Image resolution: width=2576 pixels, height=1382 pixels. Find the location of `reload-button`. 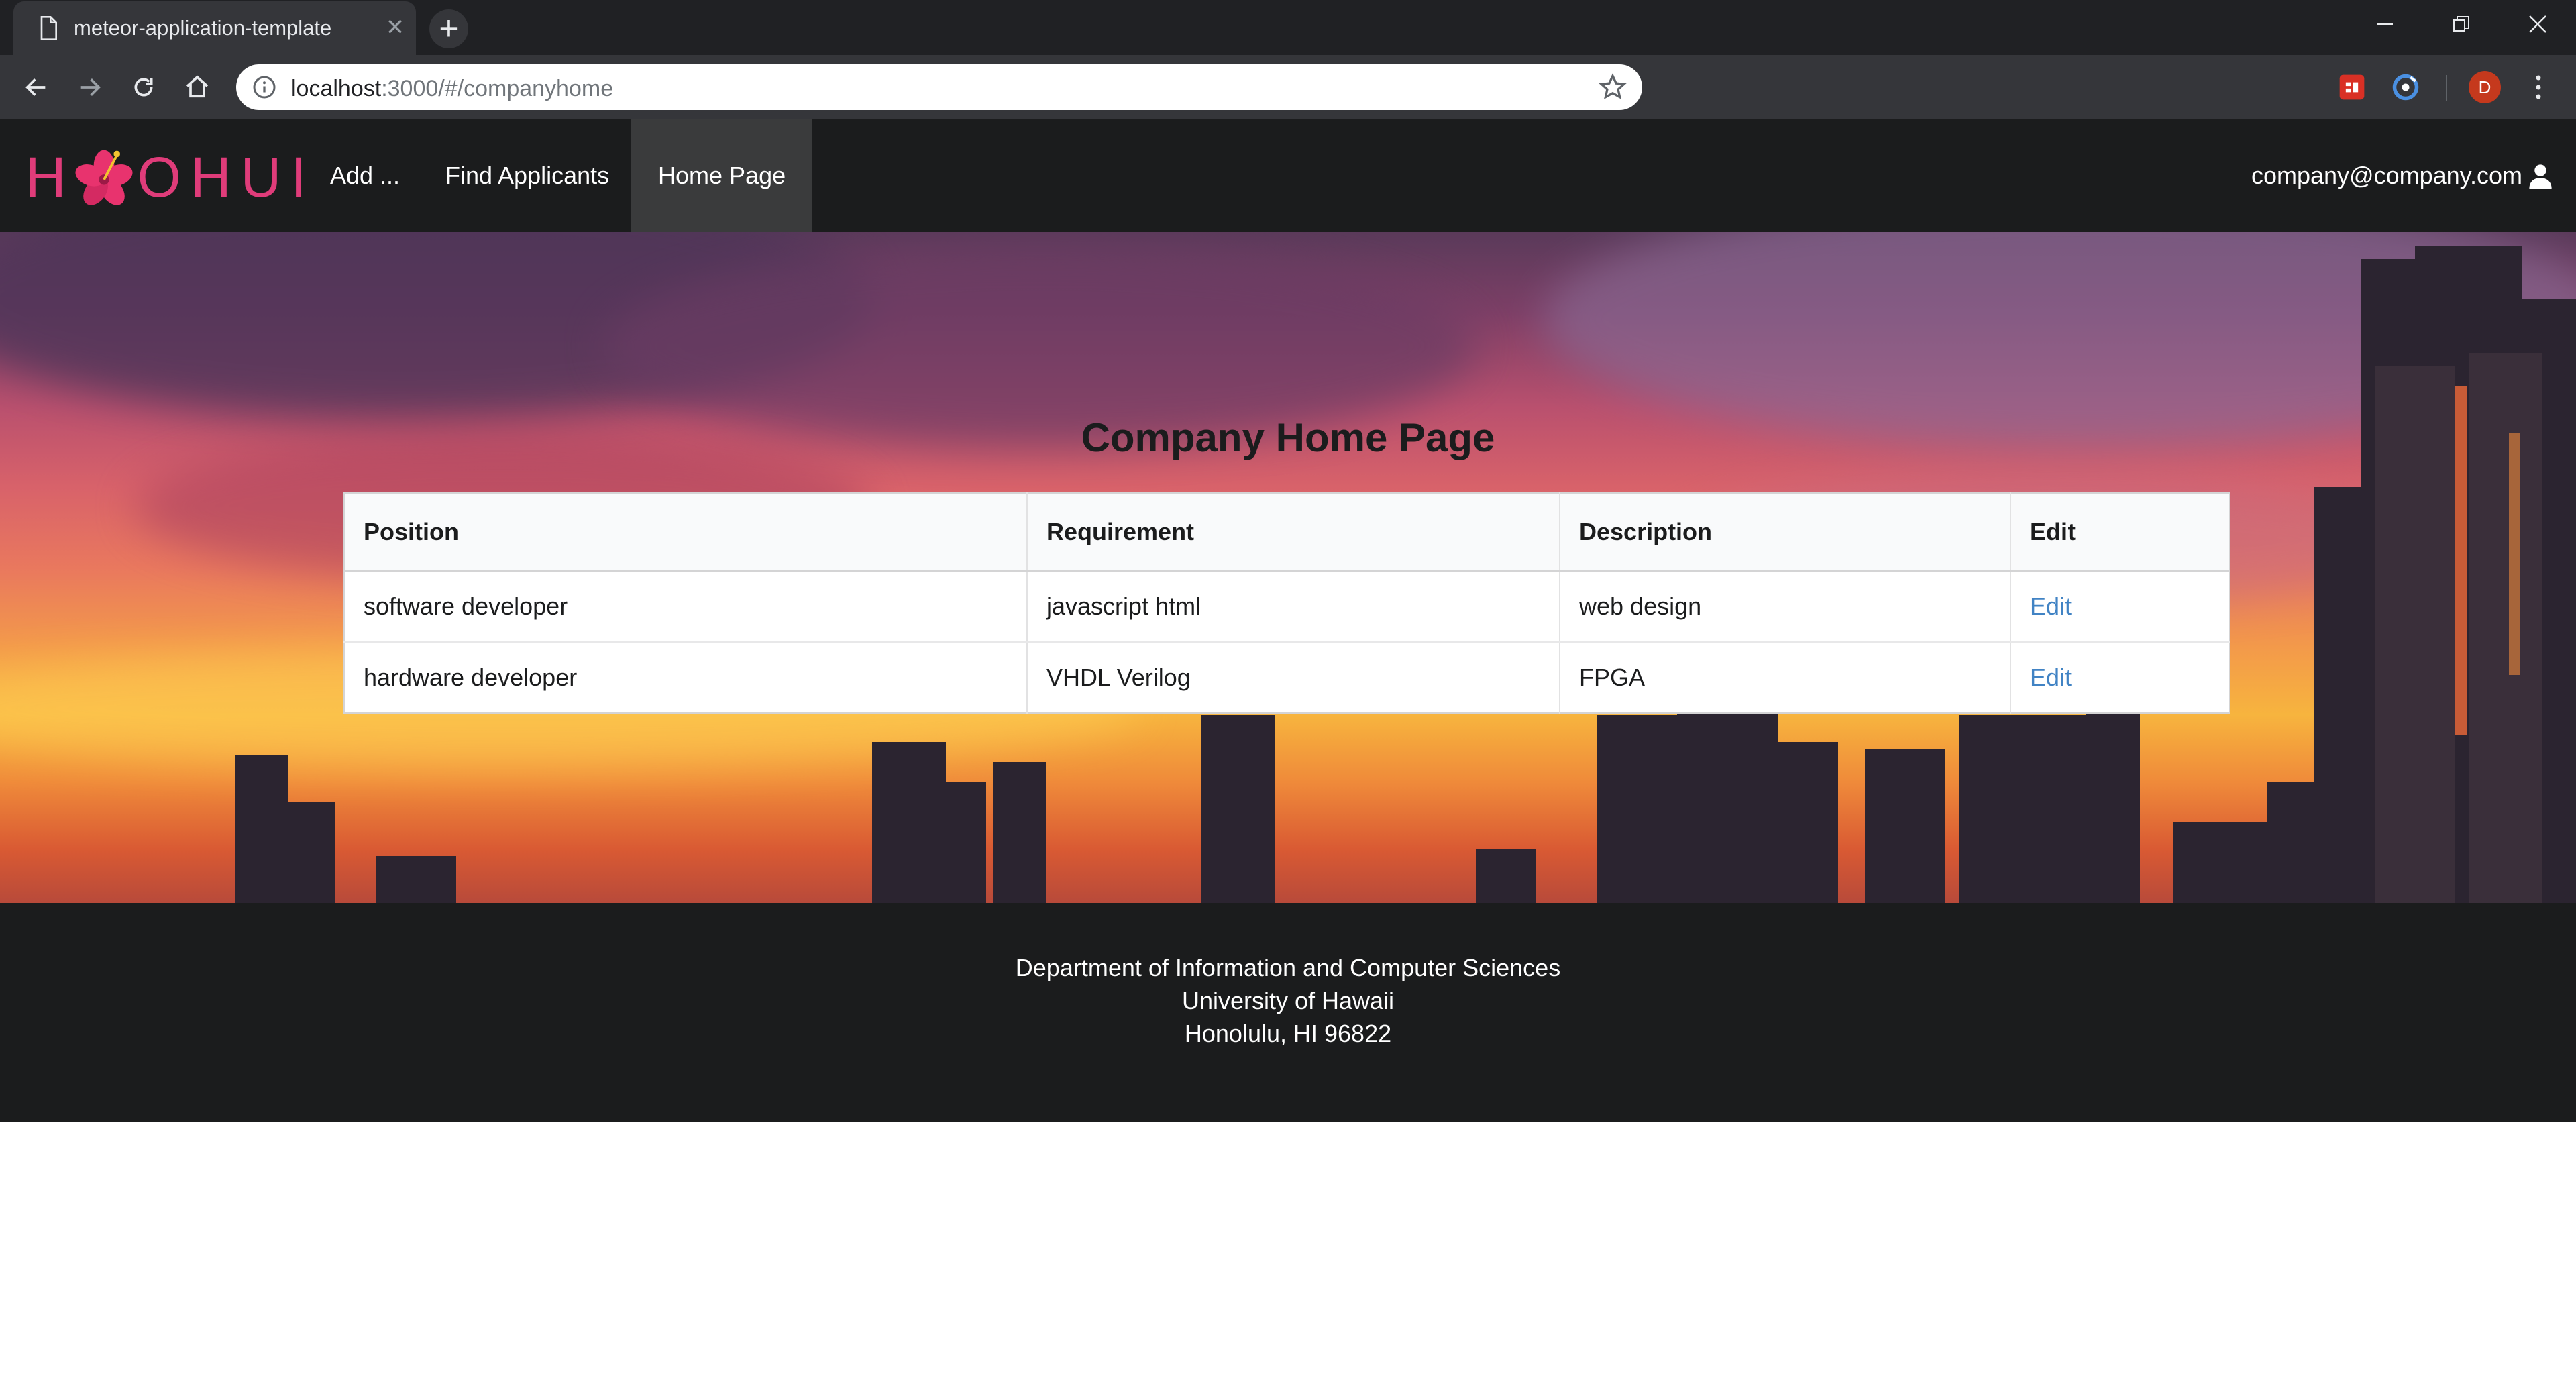

reload-button is located at coordinates (143, 87).